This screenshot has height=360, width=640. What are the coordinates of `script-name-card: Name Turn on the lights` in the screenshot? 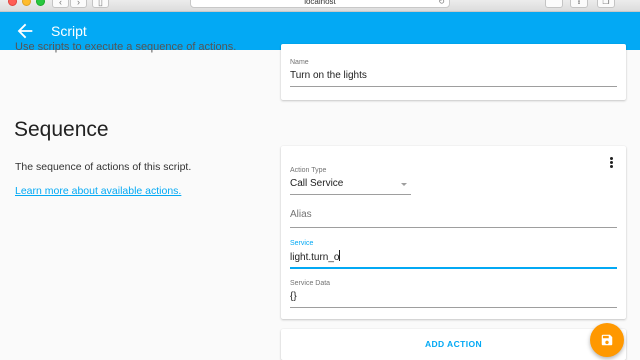 It's located at (453, 72).